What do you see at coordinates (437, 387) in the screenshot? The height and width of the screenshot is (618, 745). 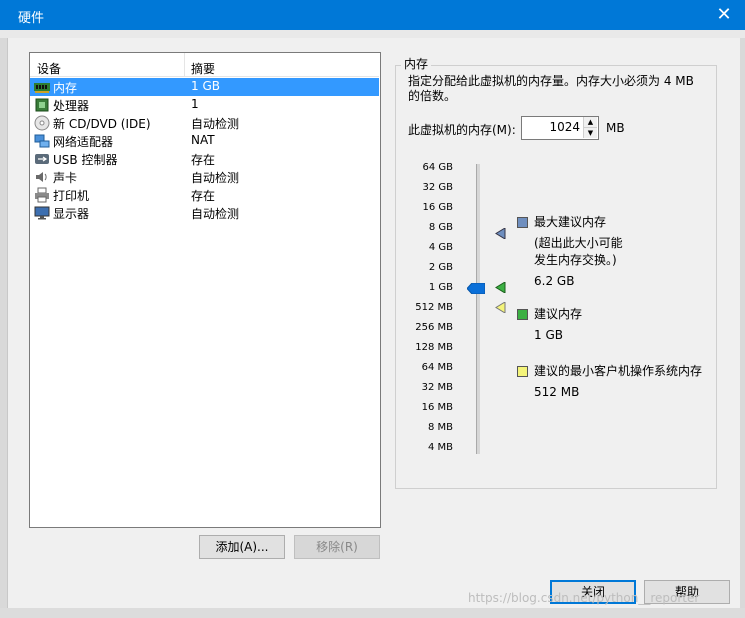 I see `slider-tick-label: 32 MB` at bounding box center [437, 387].